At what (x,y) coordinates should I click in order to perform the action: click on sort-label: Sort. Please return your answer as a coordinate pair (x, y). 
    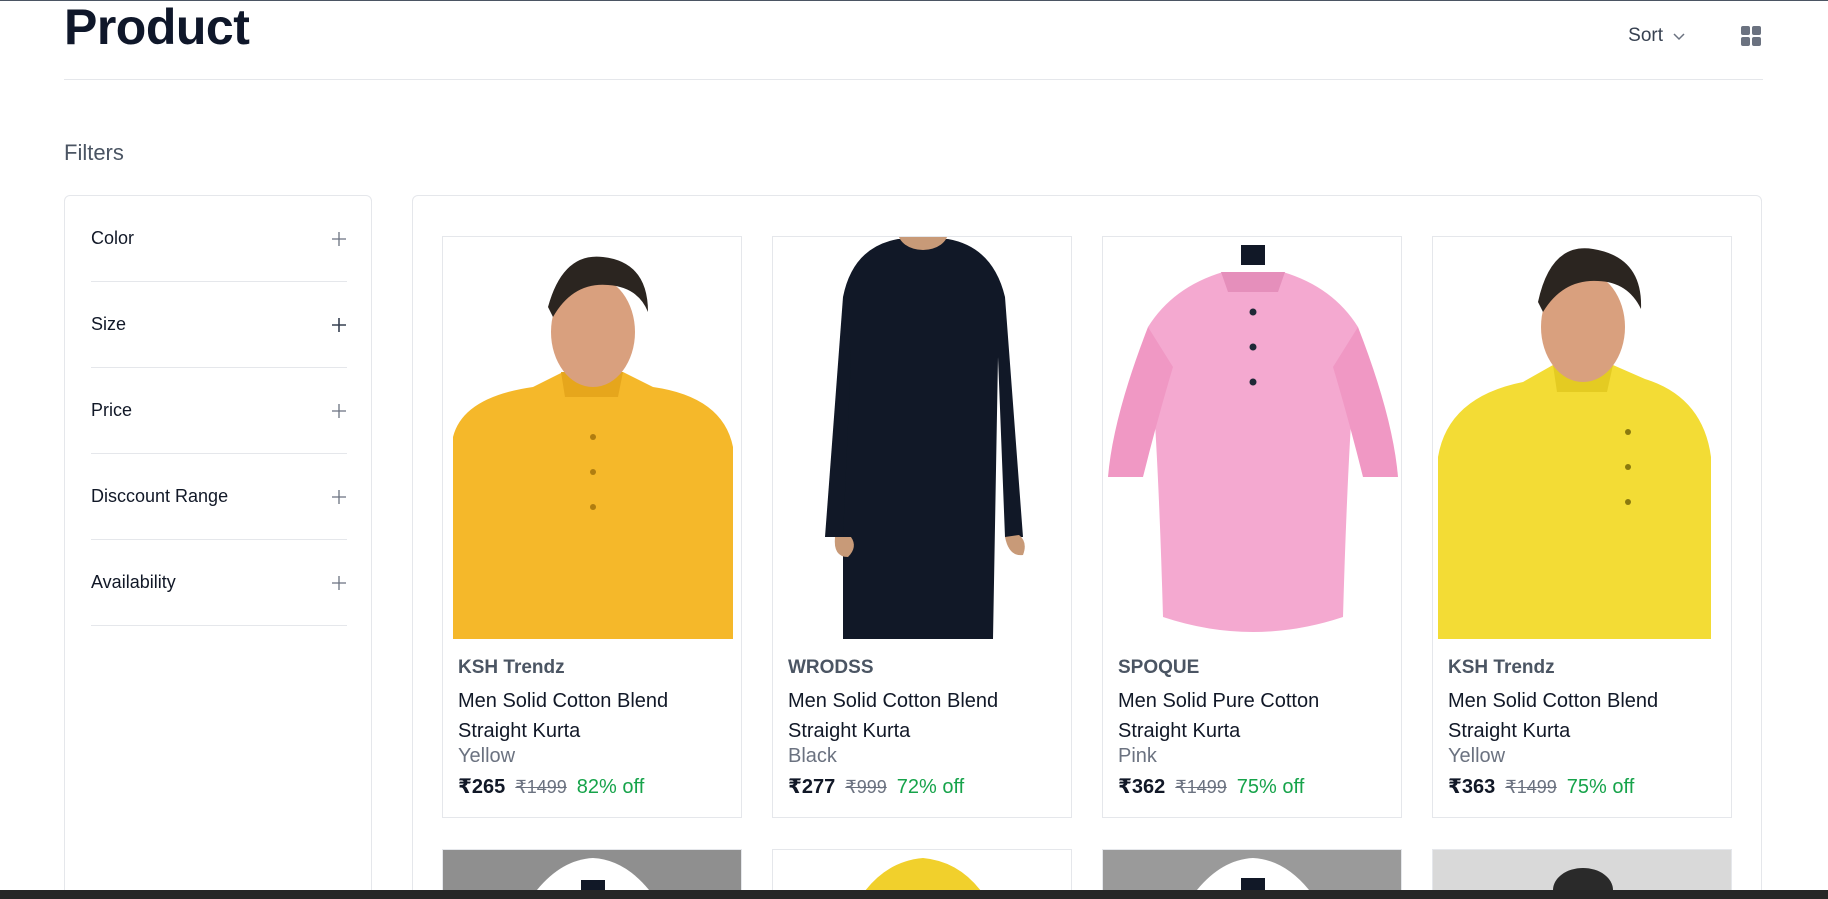
    Looking at the image, I should click on (1645, 35).